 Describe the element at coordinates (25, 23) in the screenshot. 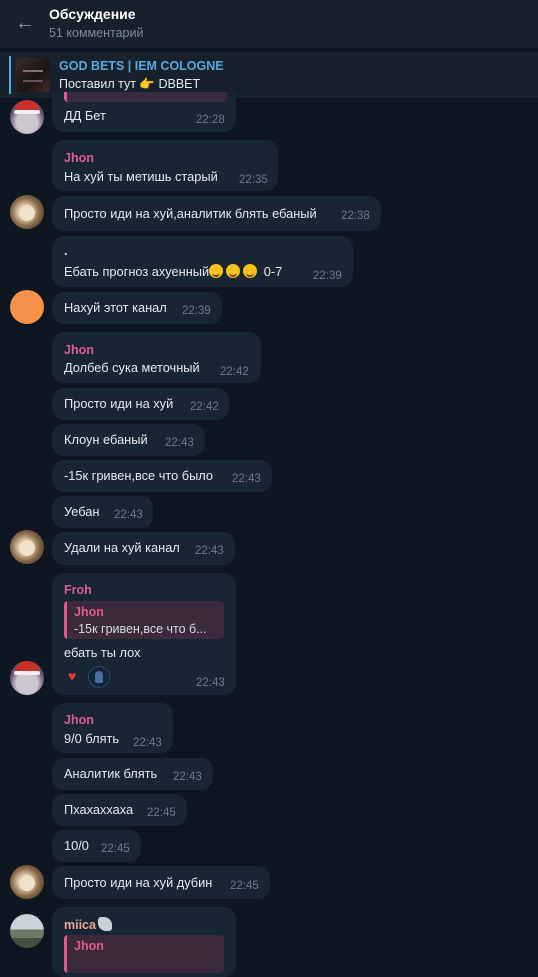

I see `back-arrow-icon: ←` at that location.